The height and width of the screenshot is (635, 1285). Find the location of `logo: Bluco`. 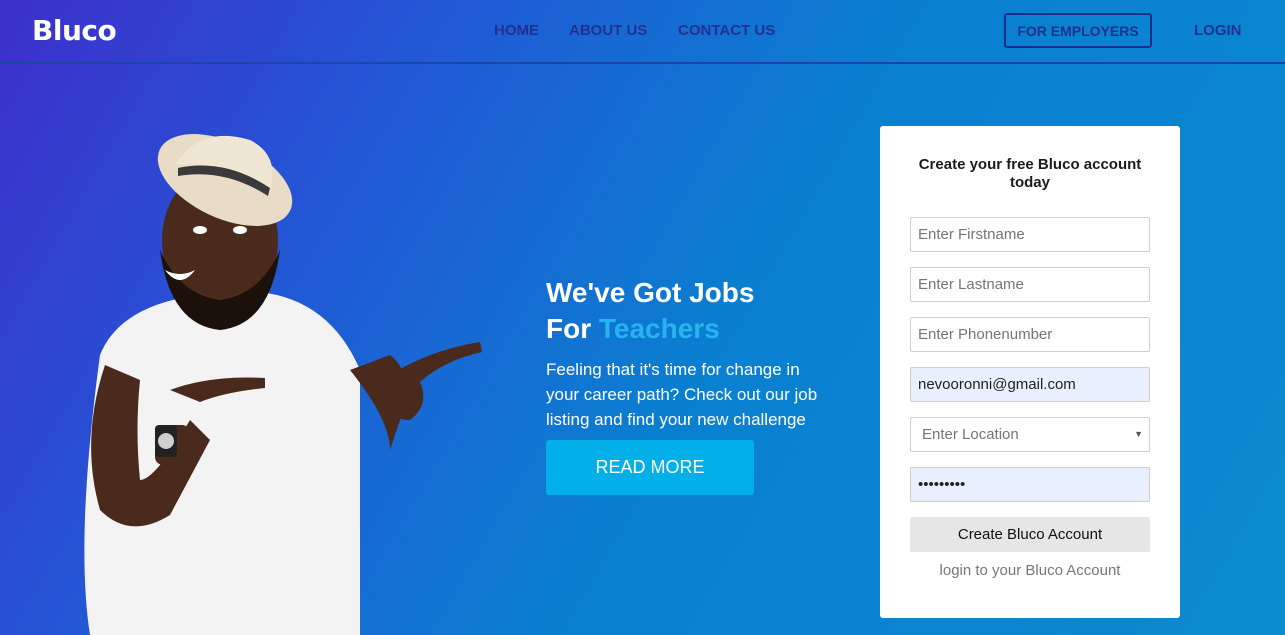

logo: Bluco is located at coordinates (74, 30).